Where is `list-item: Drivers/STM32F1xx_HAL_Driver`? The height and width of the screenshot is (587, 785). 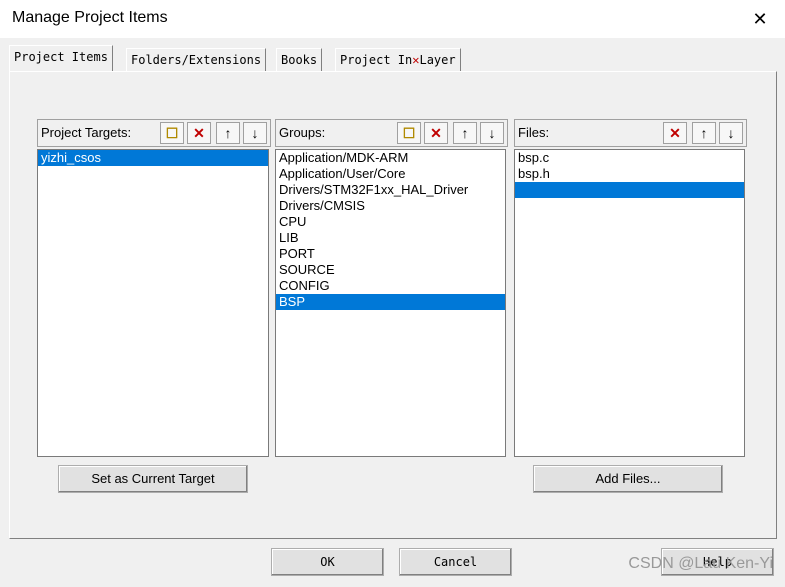 list-item: Drivers/STM32F1xx_HAL_Driver is located at coordinates (390, 190).